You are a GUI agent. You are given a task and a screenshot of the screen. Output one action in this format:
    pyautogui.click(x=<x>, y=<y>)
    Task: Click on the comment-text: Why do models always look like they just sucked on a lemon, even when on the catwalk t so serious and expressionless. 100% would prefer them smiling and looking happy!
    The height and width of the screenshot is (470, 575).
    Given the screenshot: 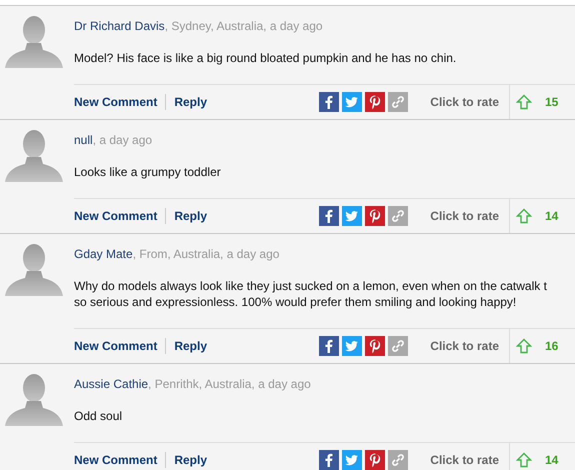 What is the action you would take?
    pyautogui.click(x=311, y=294)
    